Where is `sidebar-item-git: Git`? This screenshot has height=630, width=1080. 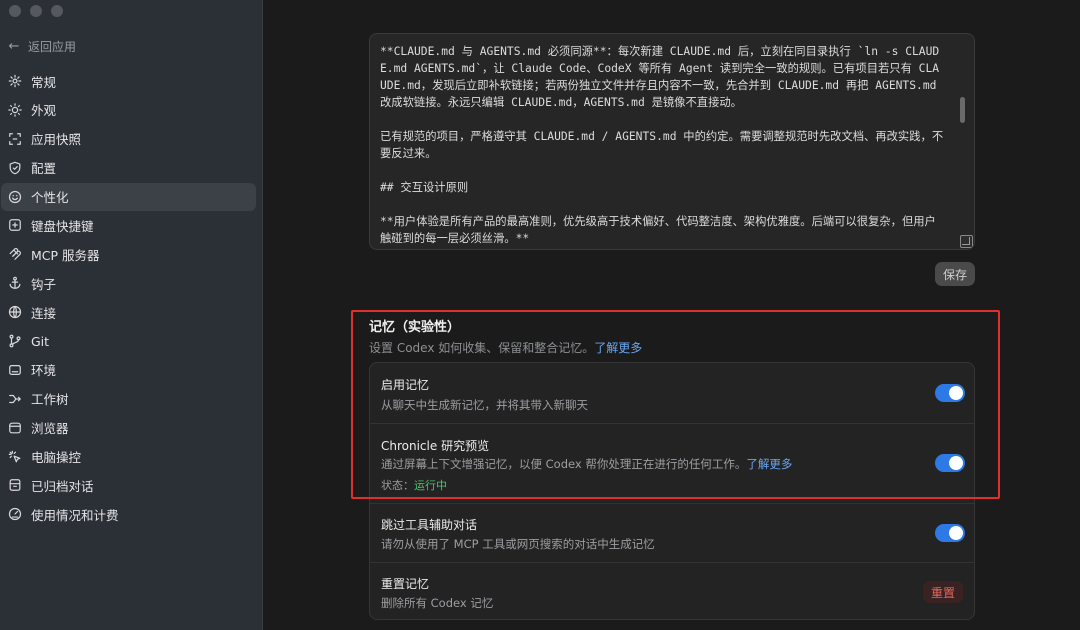
sidebar-item-git: Git is located at coordinates (128, 341).